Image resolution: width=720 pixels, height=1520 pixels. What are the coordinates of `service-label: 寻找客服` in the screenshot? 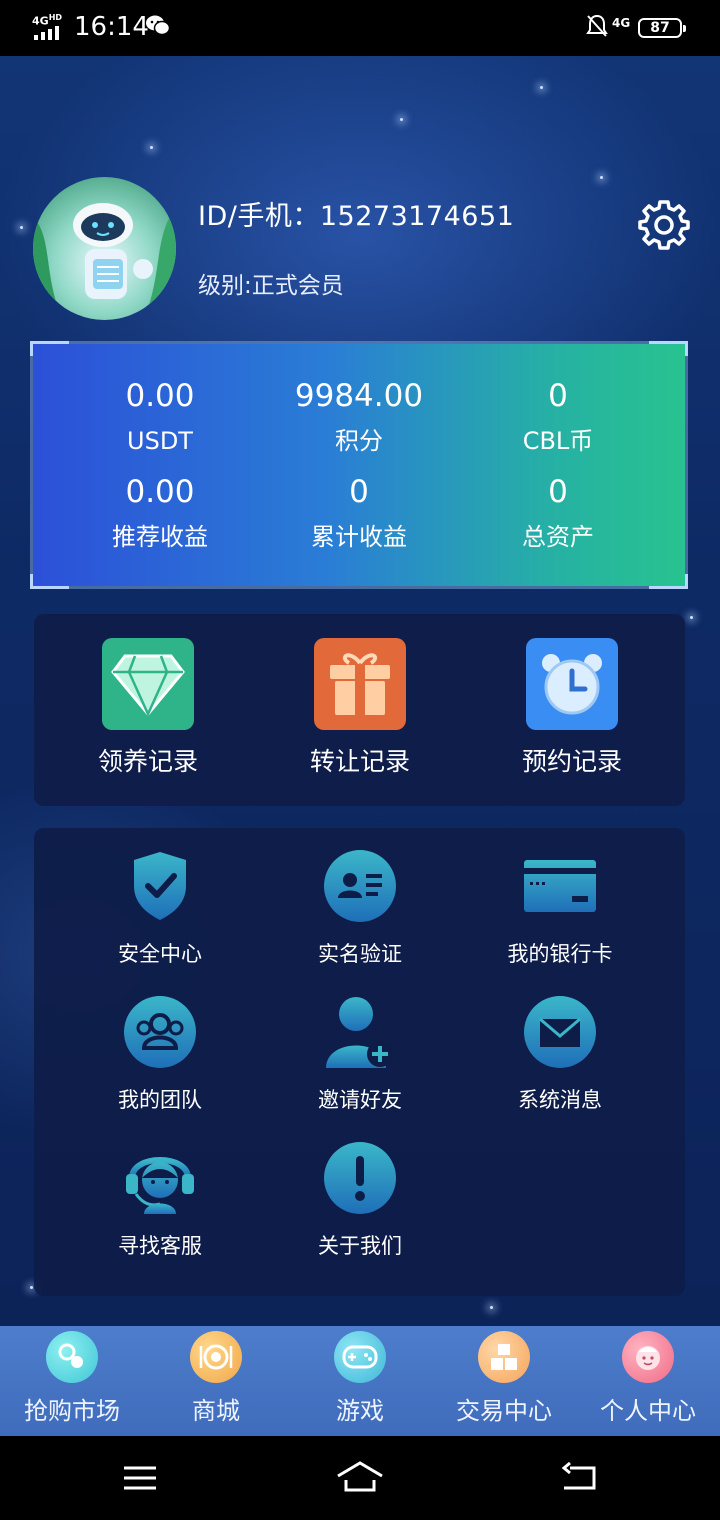 It's located at (160, 1246).